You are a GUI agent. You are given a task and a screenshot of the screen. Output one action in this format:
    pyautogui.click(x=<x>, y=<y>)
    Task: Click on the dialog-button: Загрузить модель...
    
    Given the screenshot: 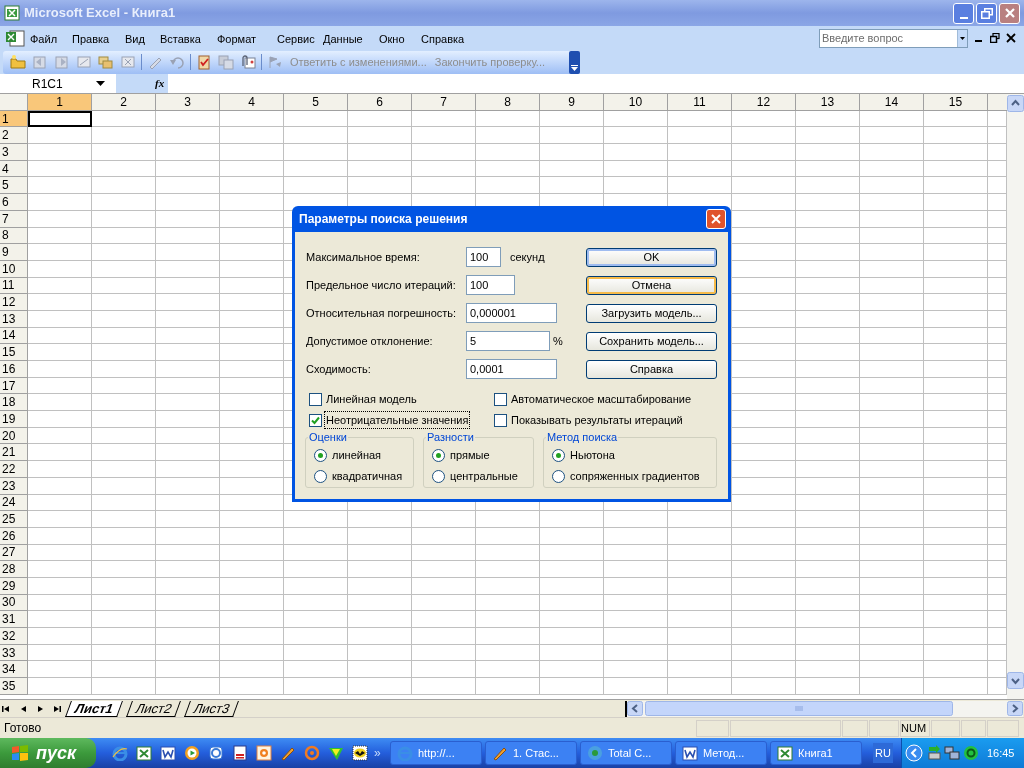 What is the action you would take?
    pyautogui.click(x=651, y=313)
    